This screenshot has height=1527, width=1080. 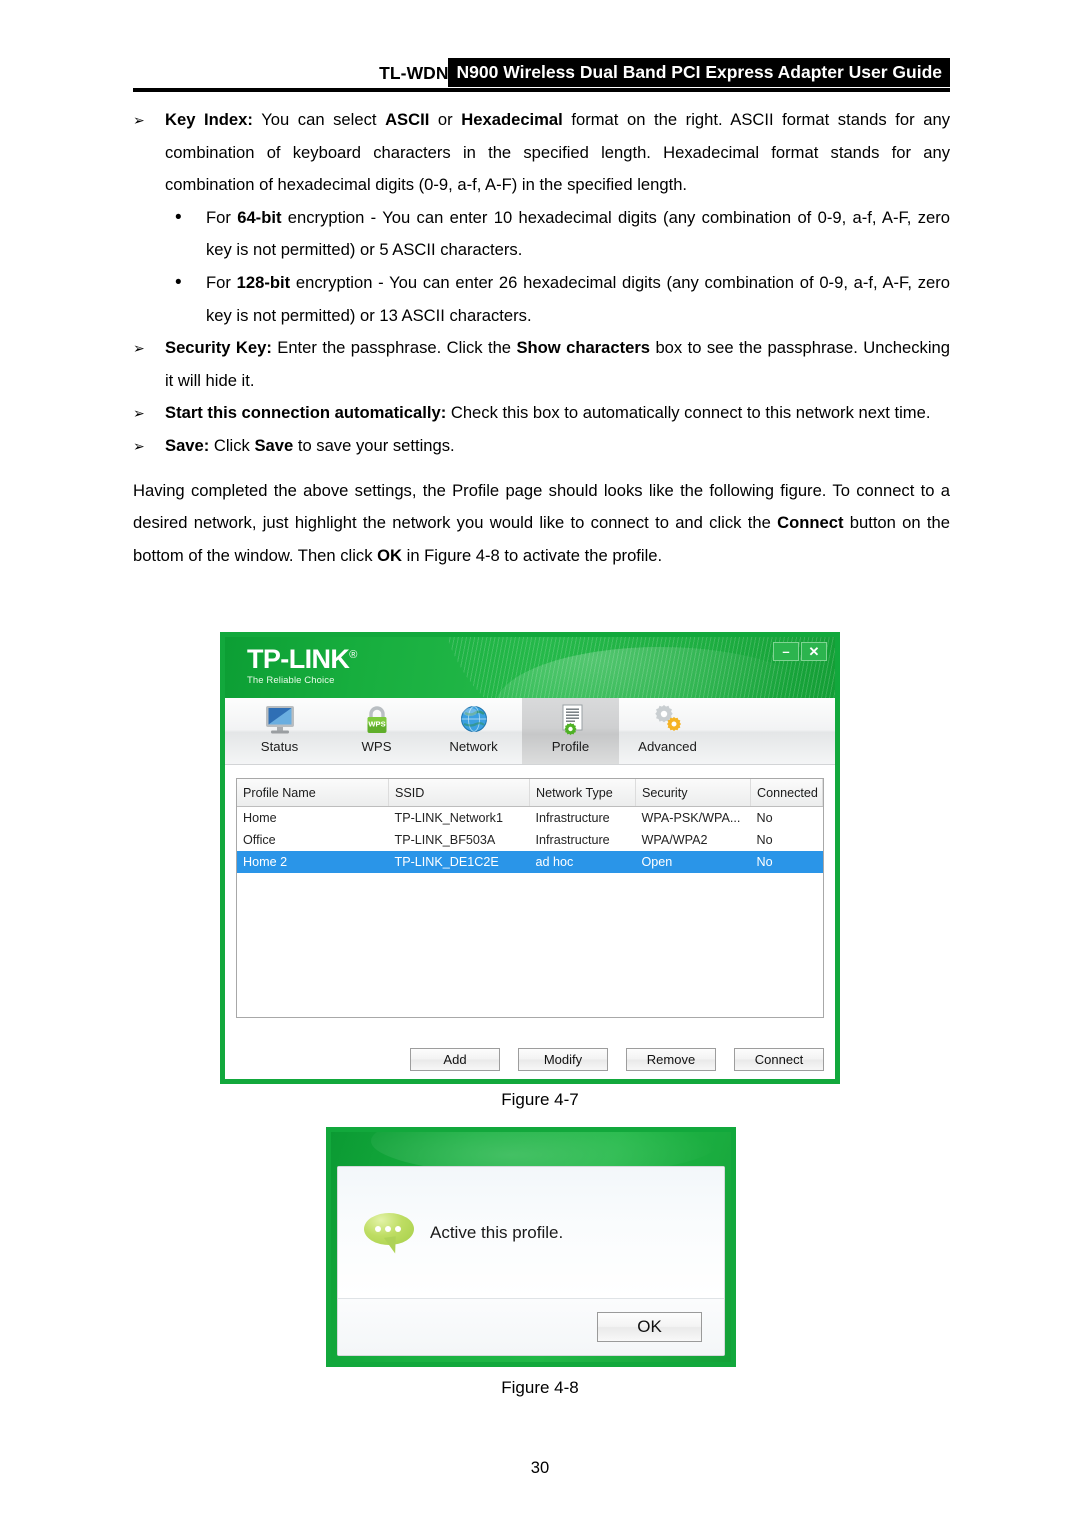 What do you see at coordinates (814, 651) in the screenshot?
I see `close-button: ✕` at bounding box center [814, 651].